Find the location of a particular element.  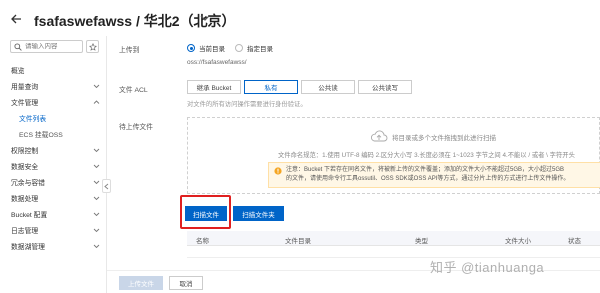

upload-target-radio-group: 当前目录 指定目录 is located at coordinates (235, 48).